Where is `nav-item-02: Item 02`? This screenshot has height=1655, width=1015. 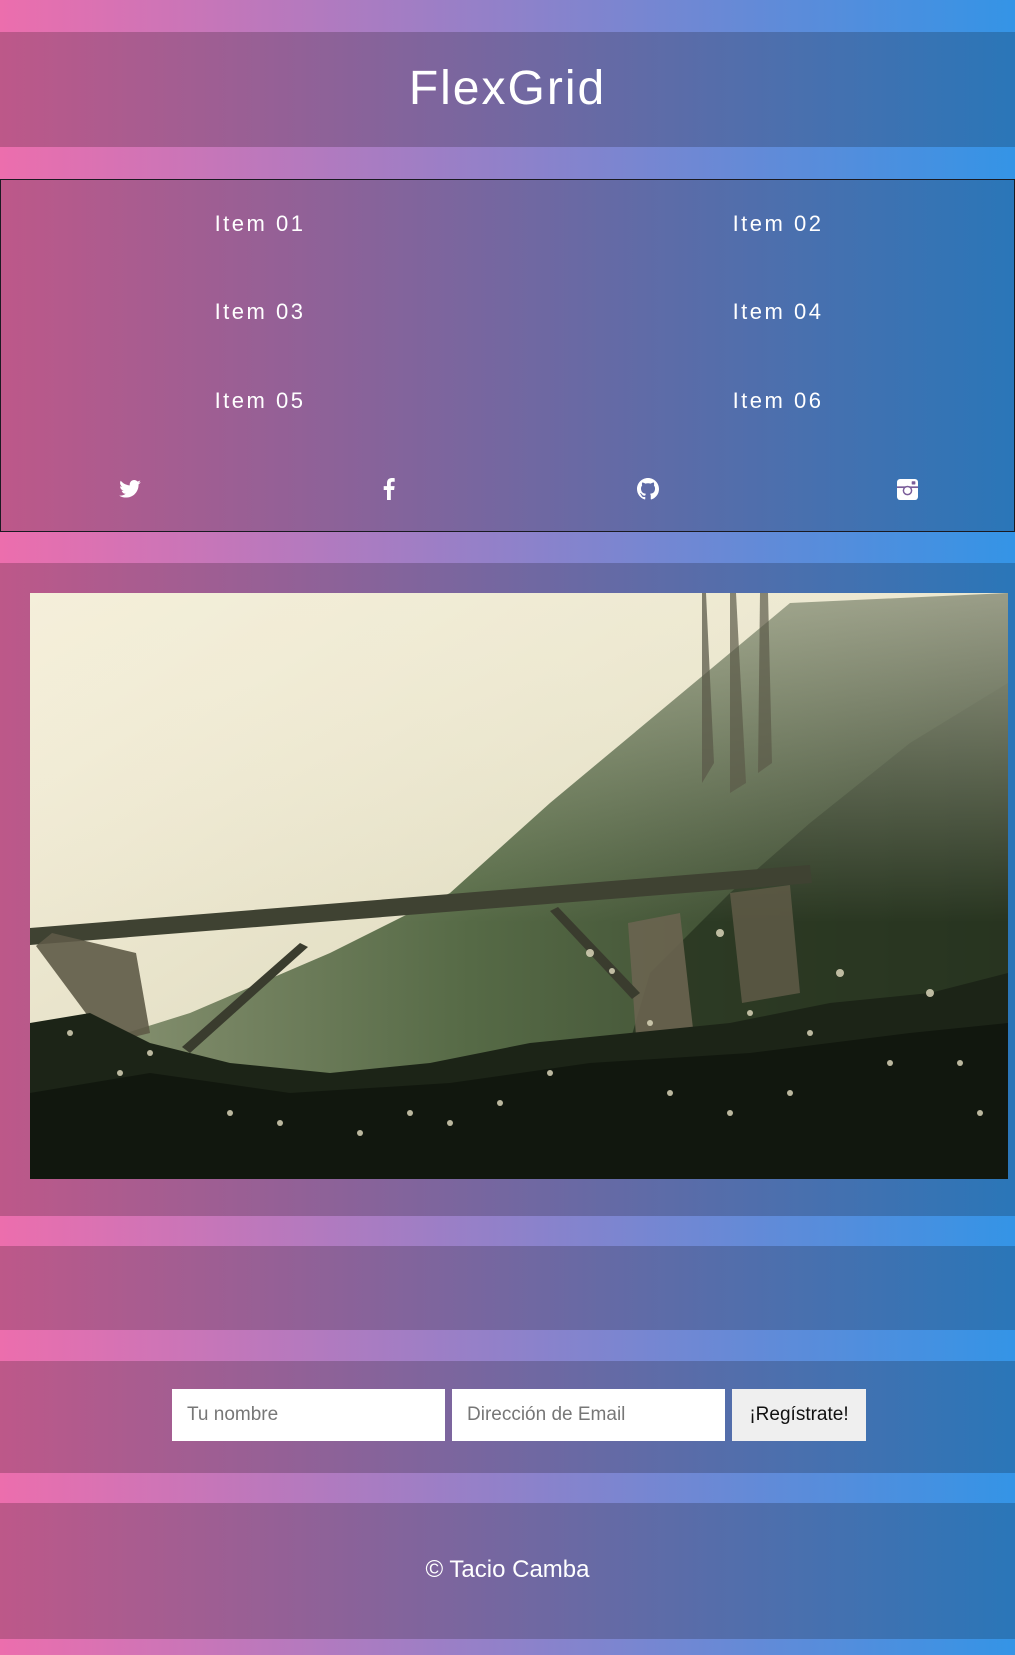 nav-item-02: Item 02 is located at coordinates (778, 224).